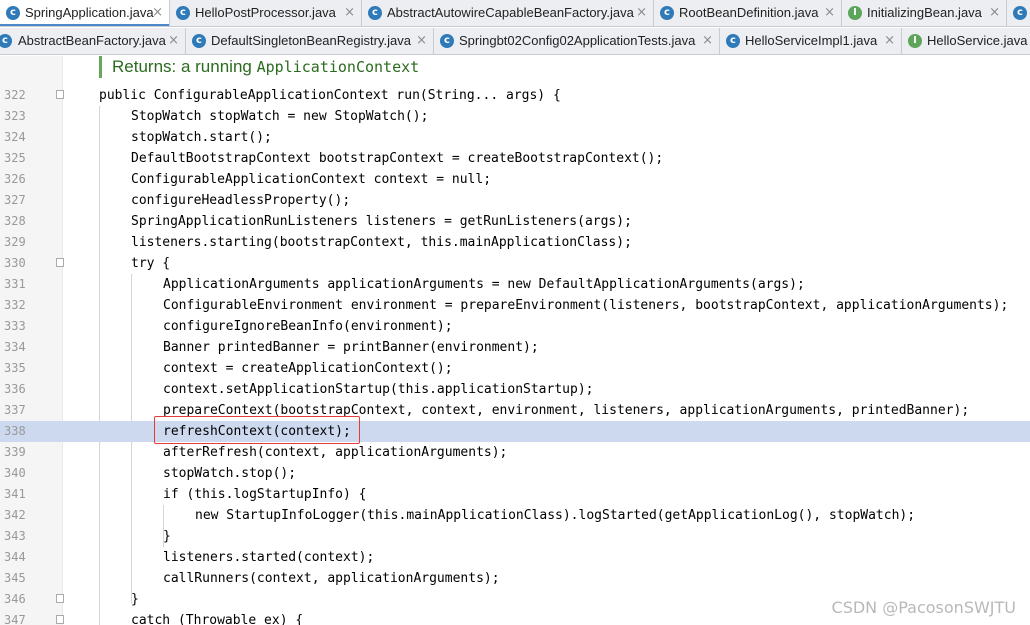  Describe the element at coordinates (855, 13) in the screenshot. I see `interface-icon: I` at that location.